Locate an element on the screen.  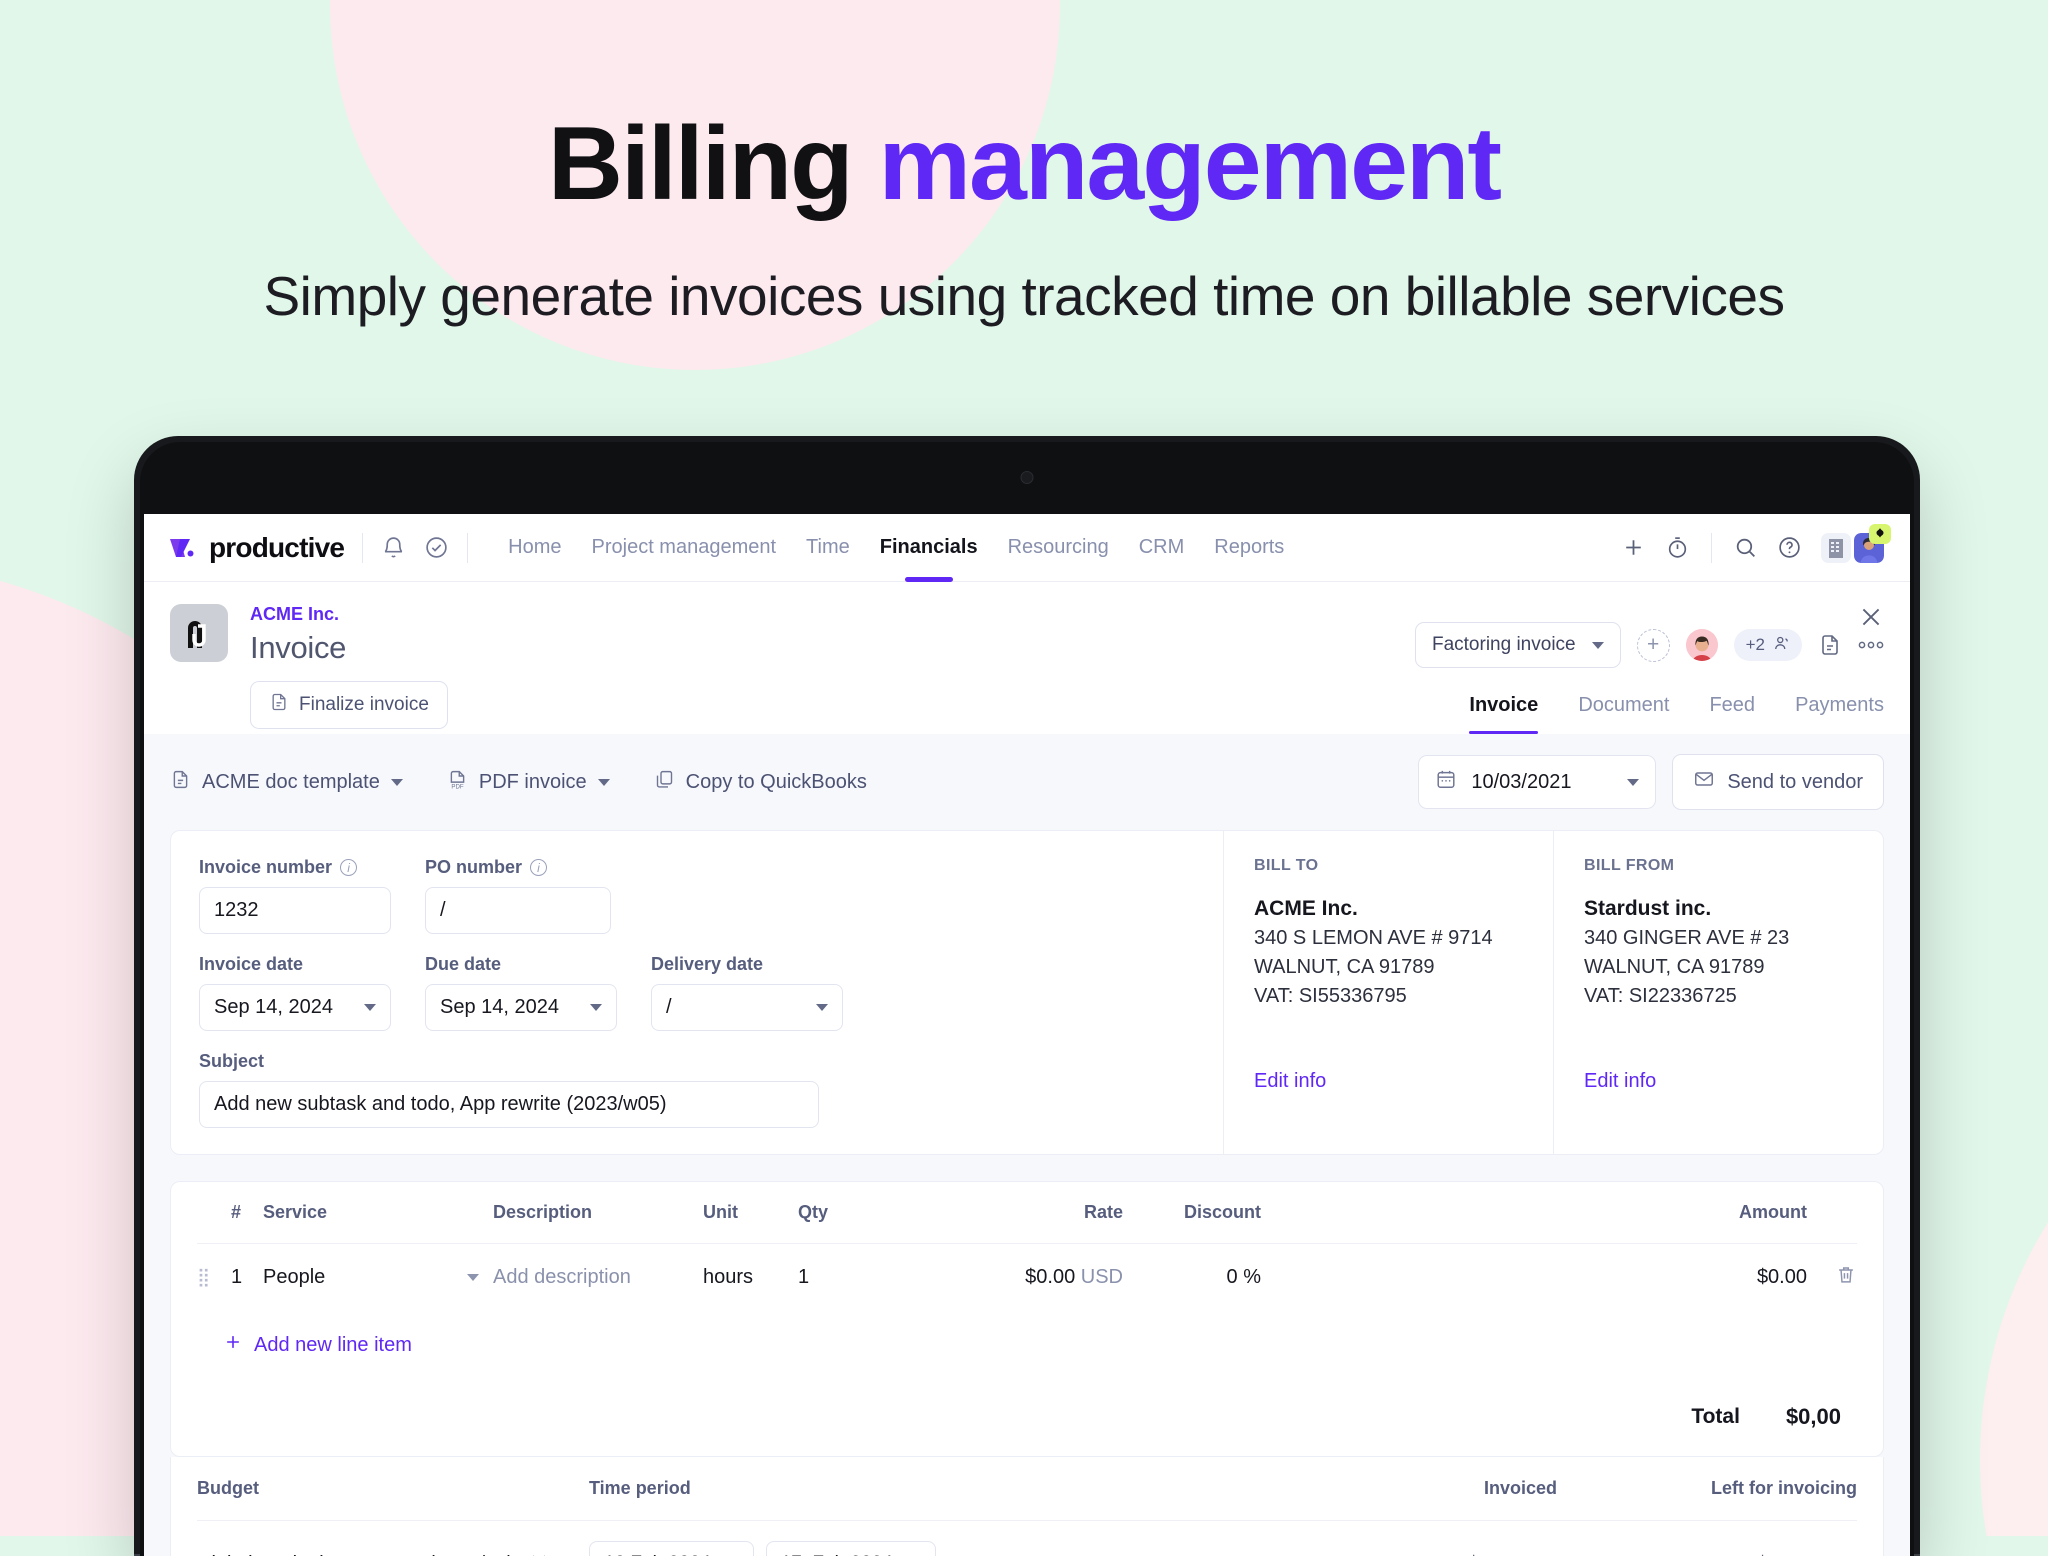
period-to-select: 17, Feb 2024 is located at coordinates (851, 1548).